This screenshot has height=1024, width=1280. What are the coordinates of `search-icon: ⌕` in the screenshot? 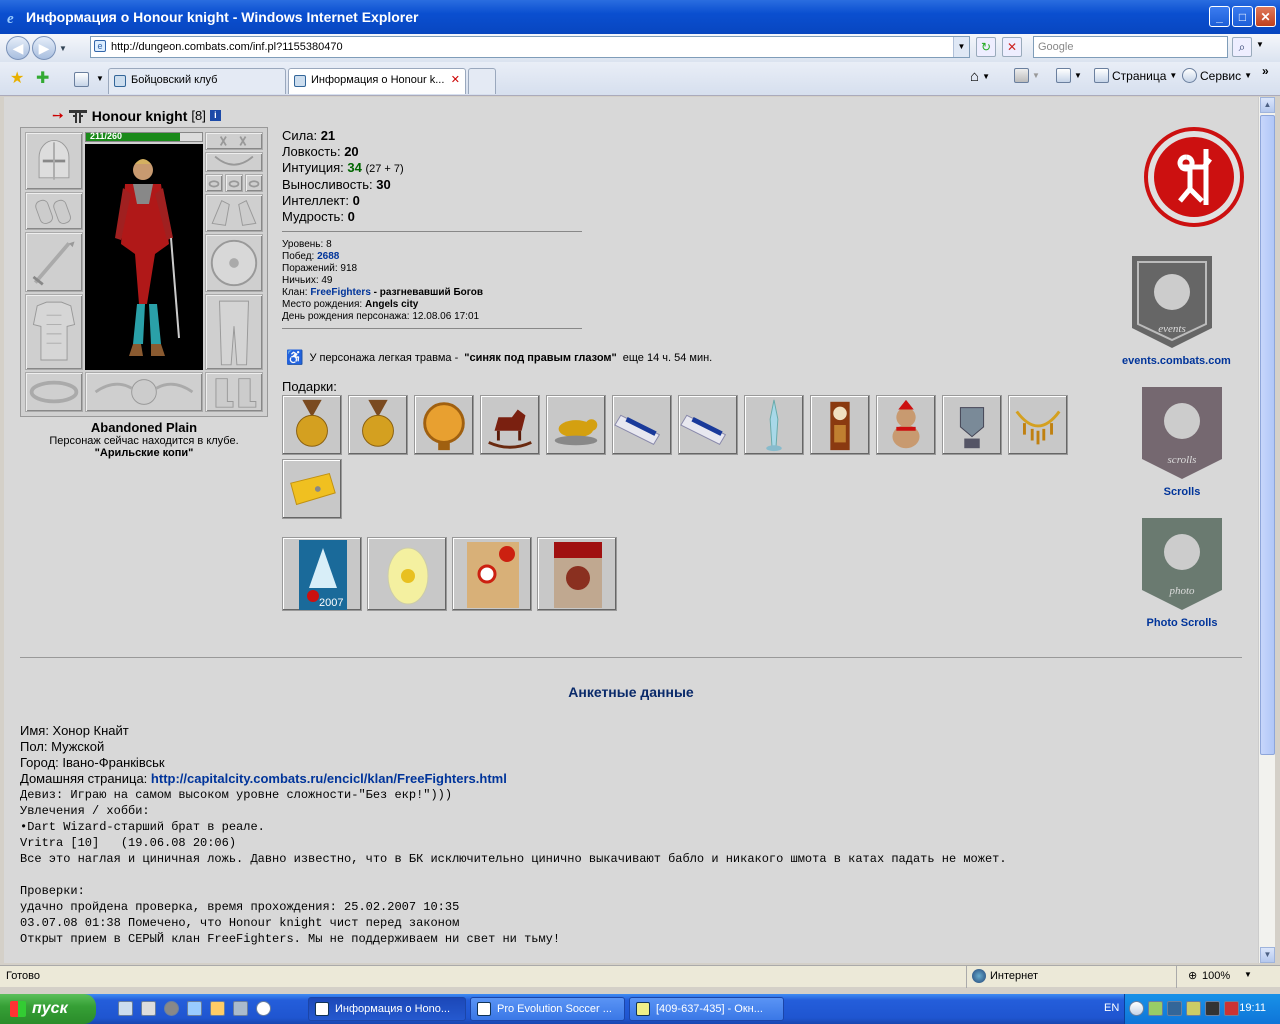 It's located at (1242, 47).